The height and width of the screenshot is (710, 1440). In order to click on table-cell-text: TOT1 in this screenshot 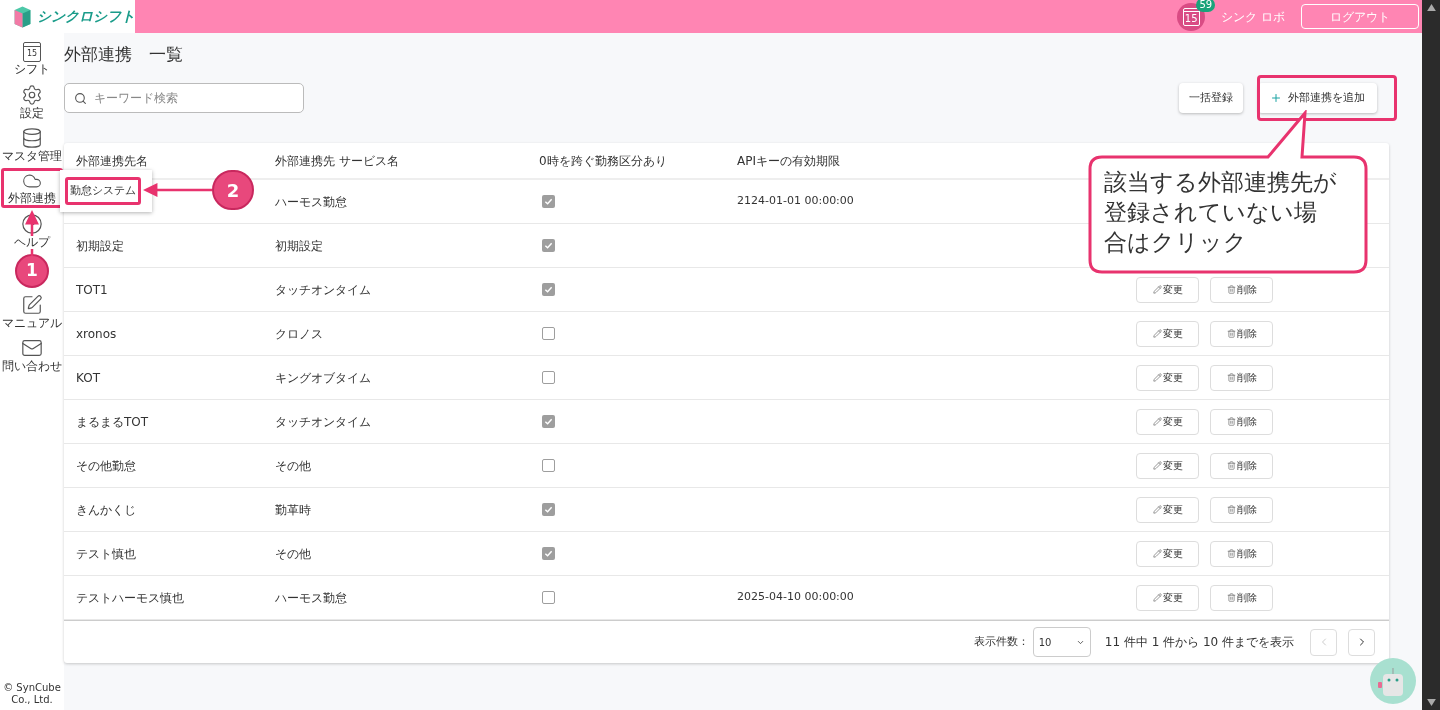, I will do `click(92, 290)`.